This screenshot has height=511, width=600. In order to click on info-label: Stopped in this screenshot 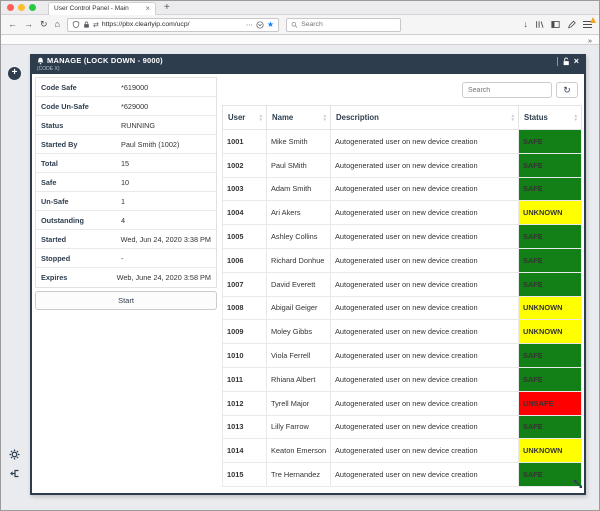, I will do `click(56, 258)`.